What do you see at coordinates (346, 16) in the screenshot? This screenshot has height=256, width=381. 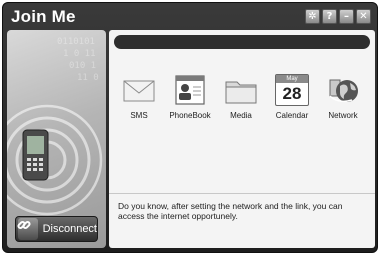 I see `minimize-icon: –` at bounding box center [346, 16].